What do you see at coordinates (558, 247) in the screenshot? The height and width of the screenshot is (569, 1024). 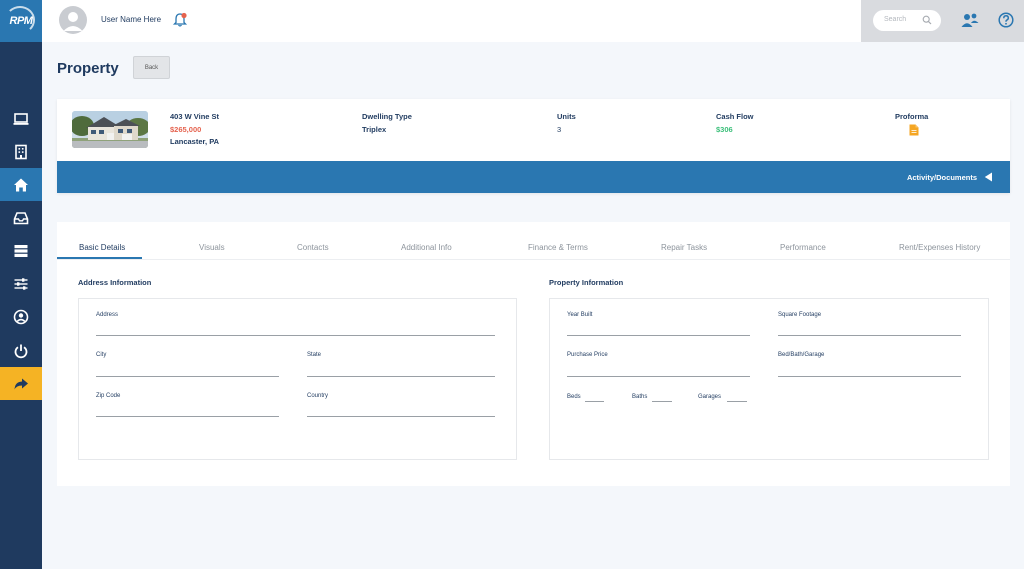 I see `tab-finance-terms: Finance & Terms` at bounding box center [558, 247].